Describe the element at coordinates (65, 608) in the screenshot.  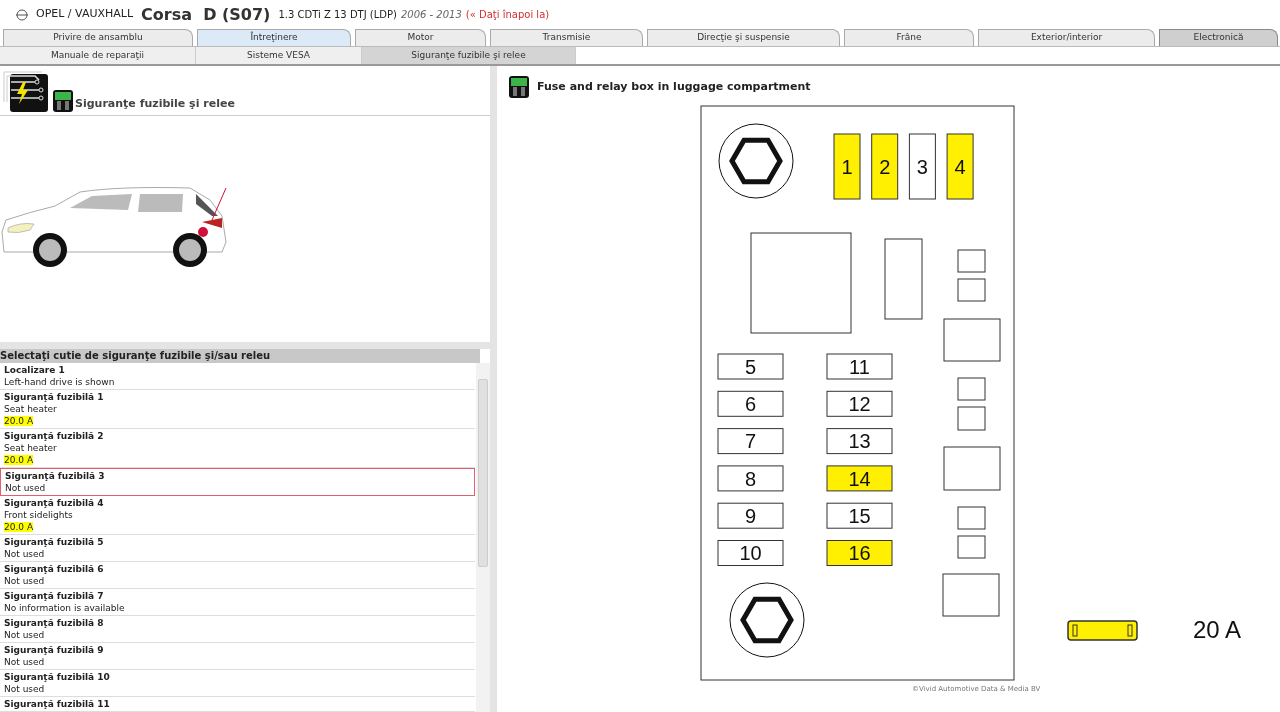
I see `item-description: No information is available` at that location.